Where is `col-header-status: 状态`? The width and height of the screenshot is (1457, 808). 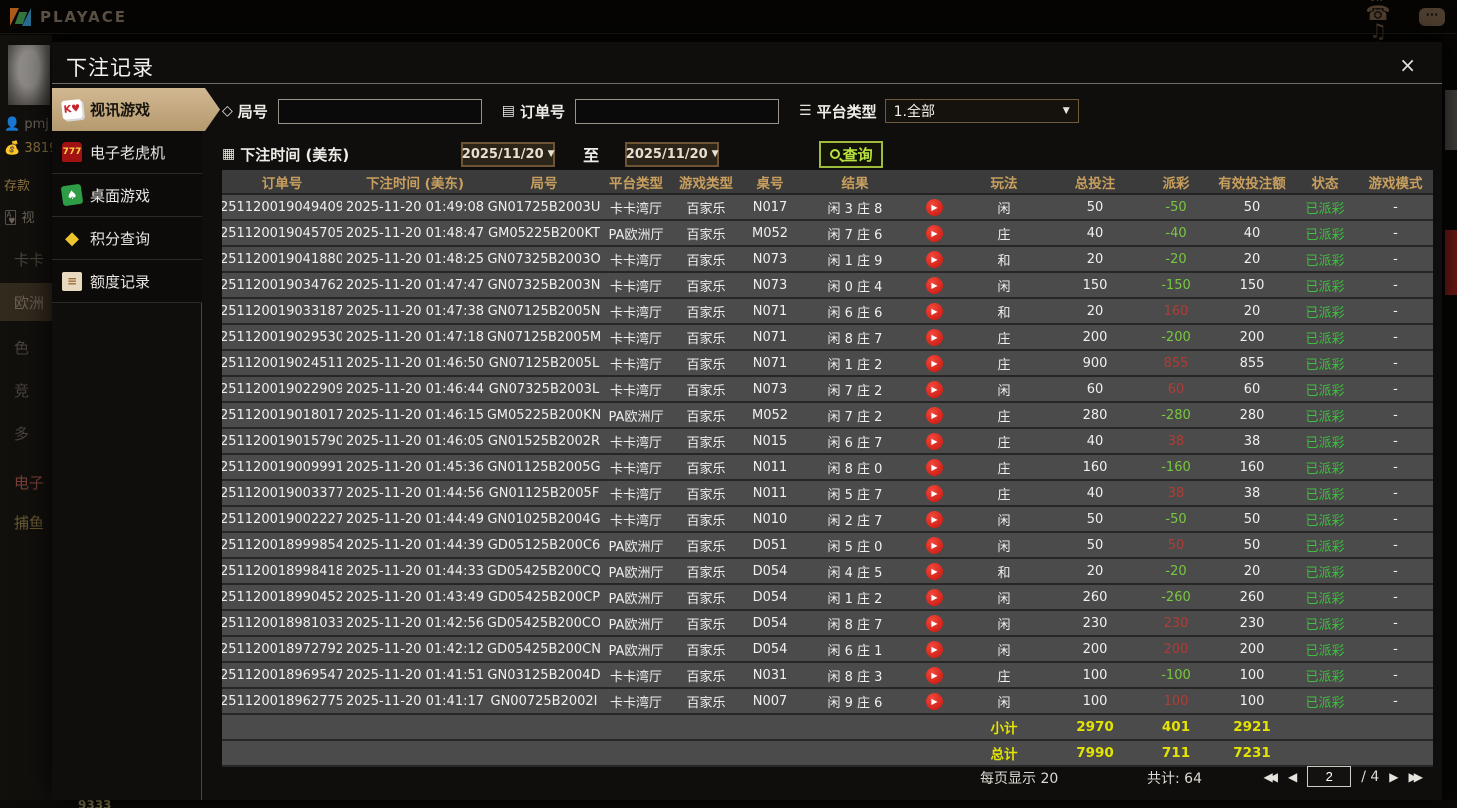 col-header-status: 状态 is located at coordinates (1325, 183).